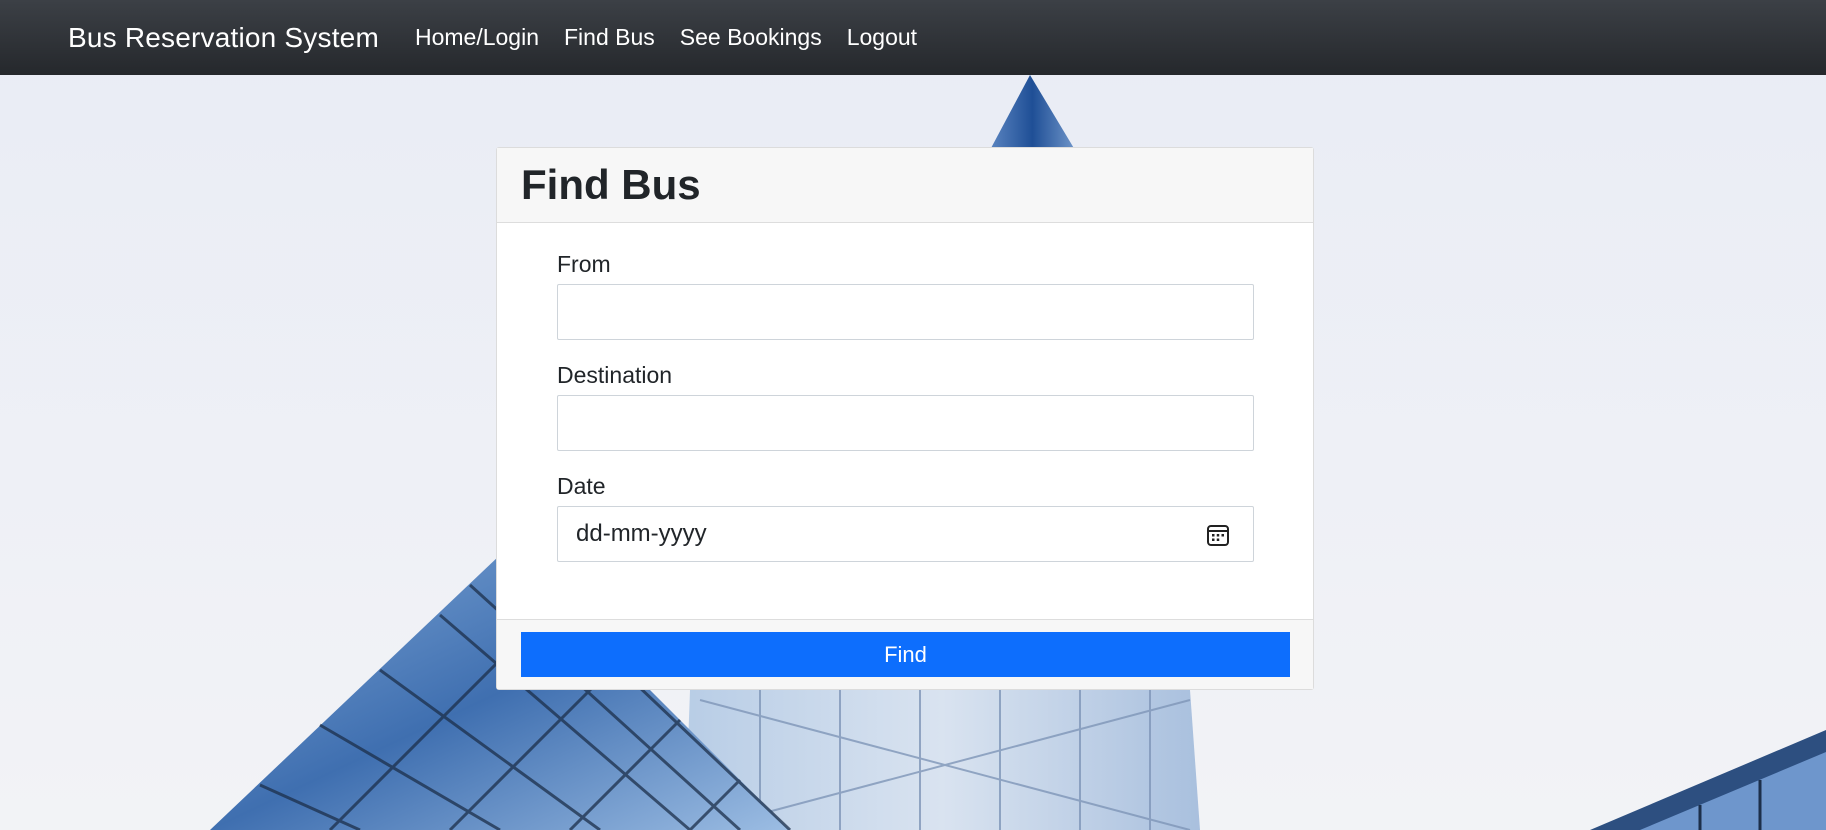 This screenshot has width=1826, height=830. What do you see at coordinates (641, 533) in the screenshot?
I see `date-placeholder: dd-mm-yyyy` at bounding box center [641, 533].